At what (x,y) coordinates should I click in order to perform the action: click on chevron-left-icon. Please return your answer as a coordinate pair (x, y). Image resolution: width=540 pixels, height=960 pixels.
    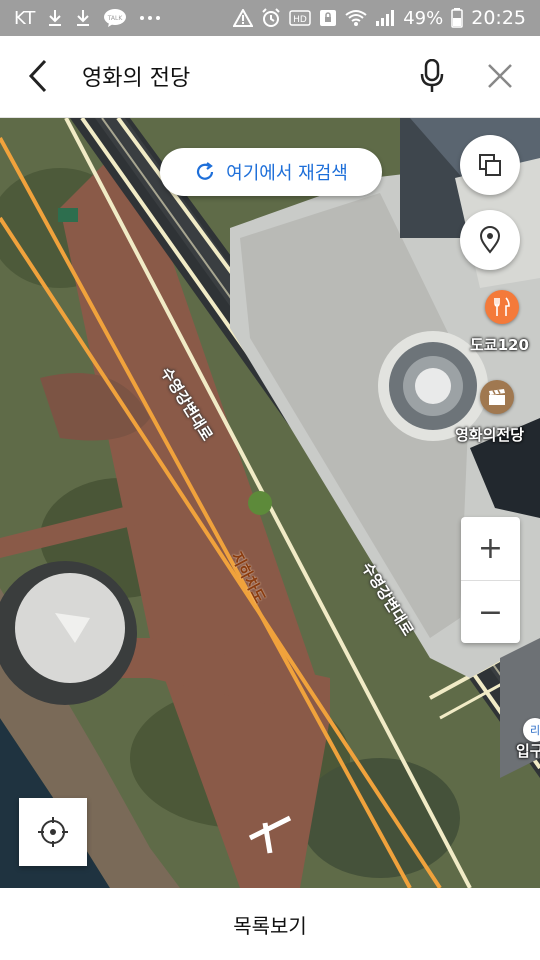
    Looking at the image, I should click on (37, 76).